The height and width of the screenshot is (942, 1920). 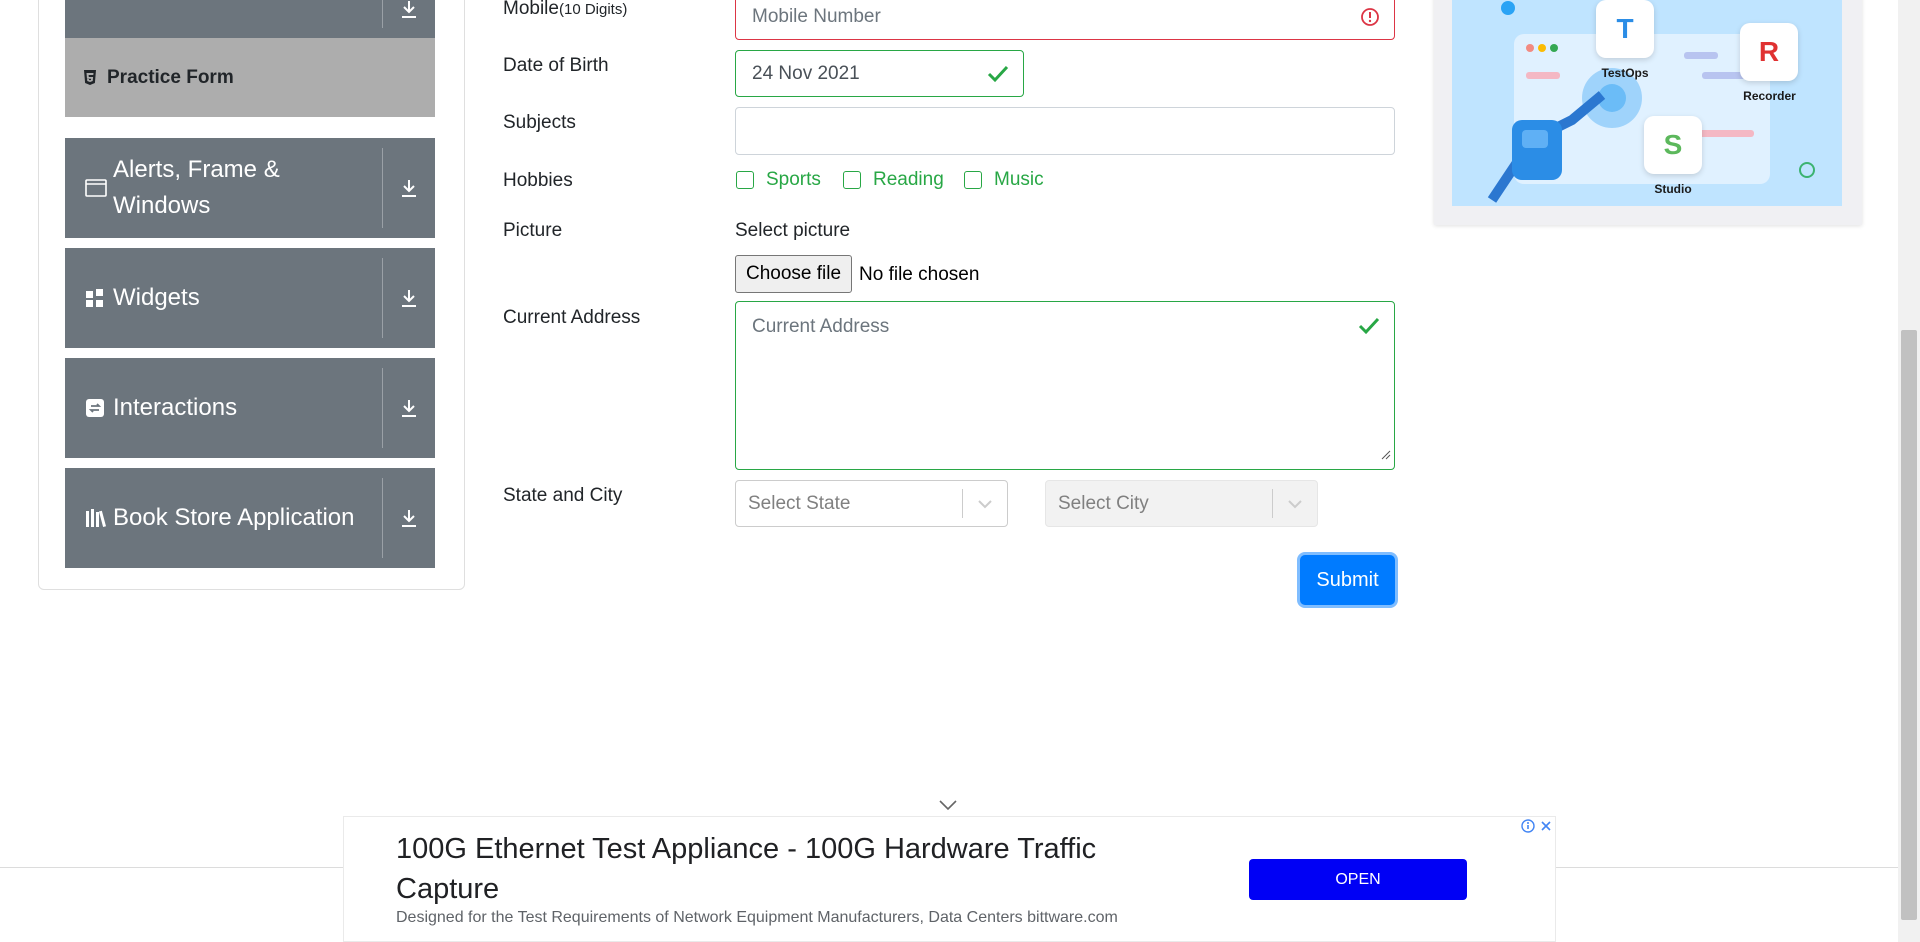 What do you see at coordinates (572, 317) in the screenshot?
I see `current-address-label: Current Address` at bounding box center [572, 317].